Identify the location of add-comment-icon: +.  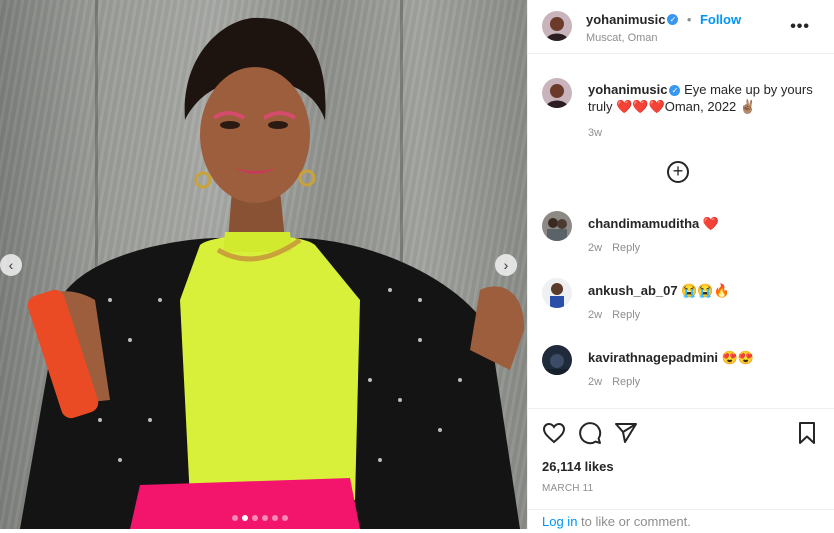
(678, 171).